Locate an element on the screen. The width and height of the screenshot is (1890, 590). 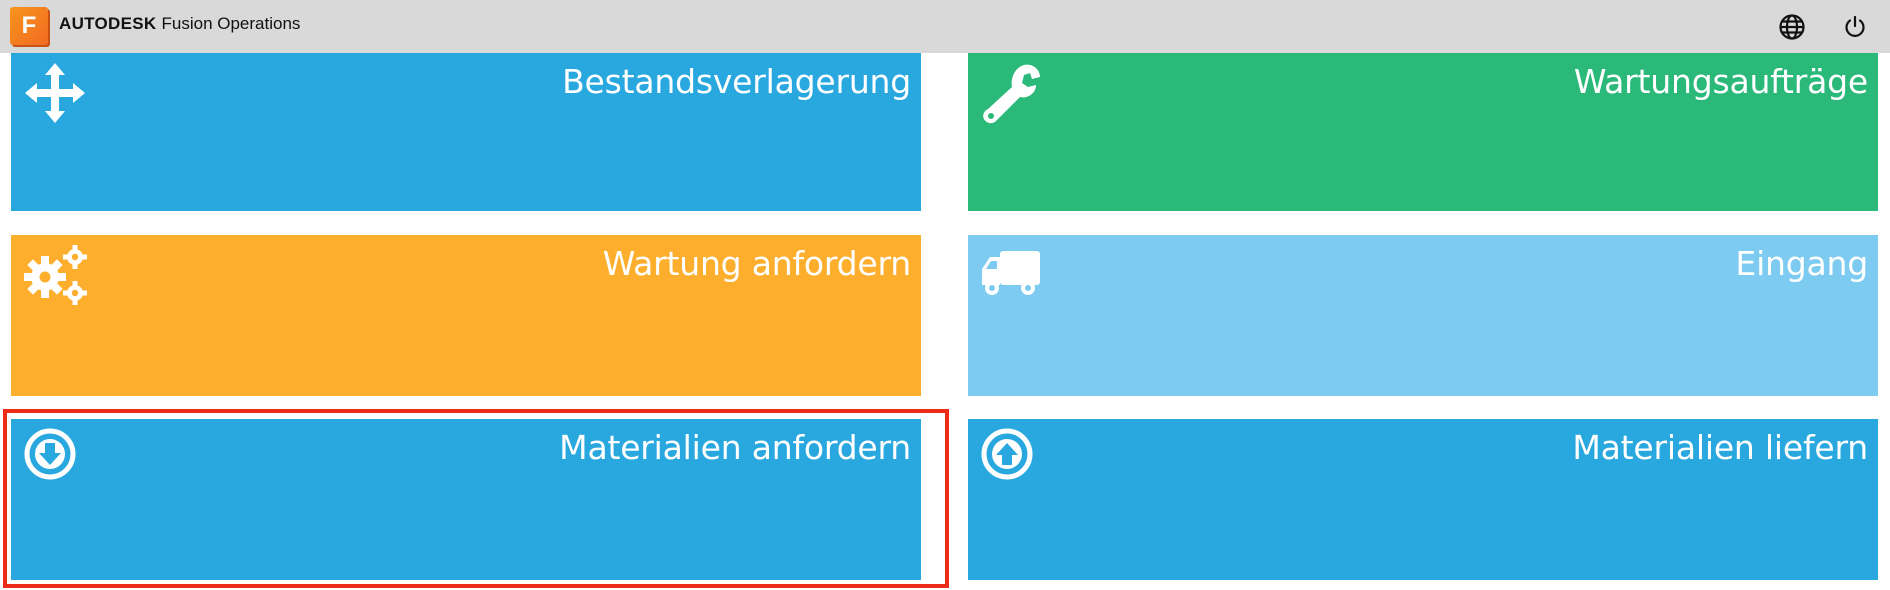
tile-label: Materialien anfordern is located at coordinates (735, 447).